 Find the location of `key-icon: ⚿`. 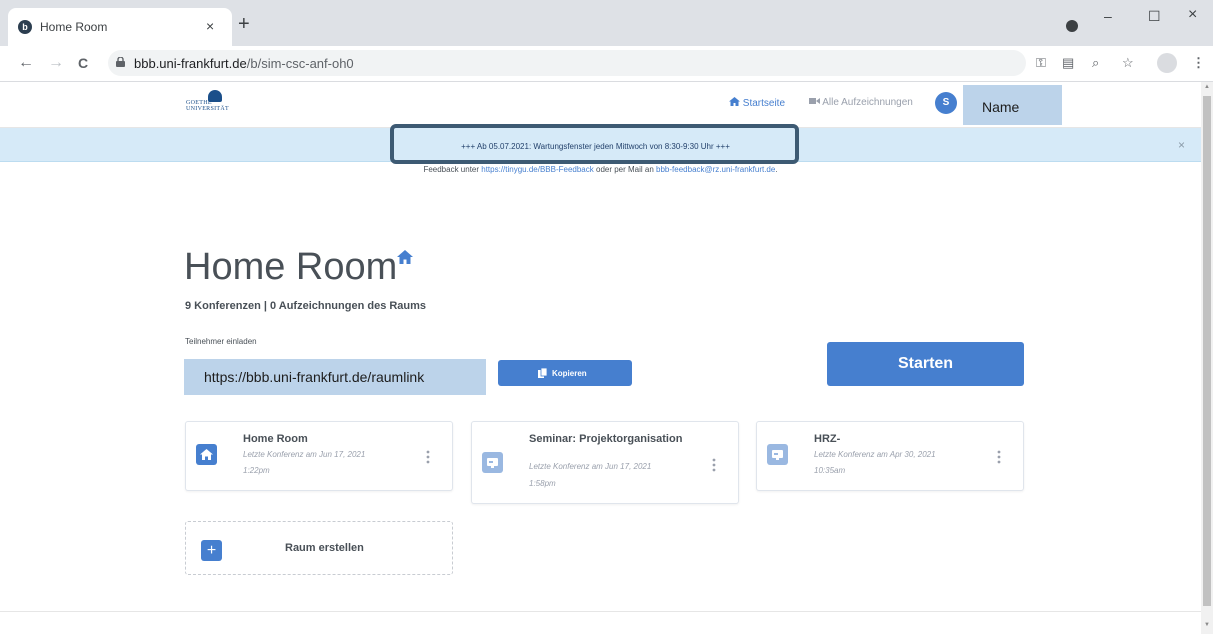

key-icon: ⚿ is located at coordinates (1041, 63).